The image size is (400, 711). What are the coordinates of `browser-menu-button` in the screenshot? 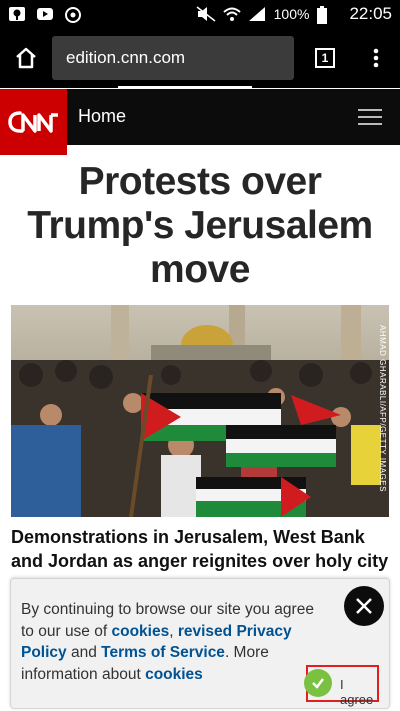 It's located at (376, 58).